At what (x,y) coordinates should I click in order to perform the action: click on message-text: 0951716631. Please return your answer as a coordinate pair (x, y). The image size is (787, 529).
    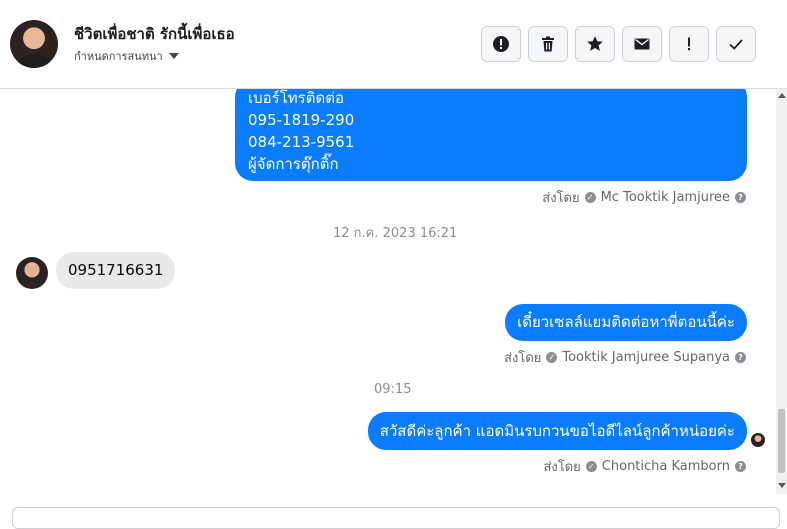
    Looking at the image, I should click on (116, 270).